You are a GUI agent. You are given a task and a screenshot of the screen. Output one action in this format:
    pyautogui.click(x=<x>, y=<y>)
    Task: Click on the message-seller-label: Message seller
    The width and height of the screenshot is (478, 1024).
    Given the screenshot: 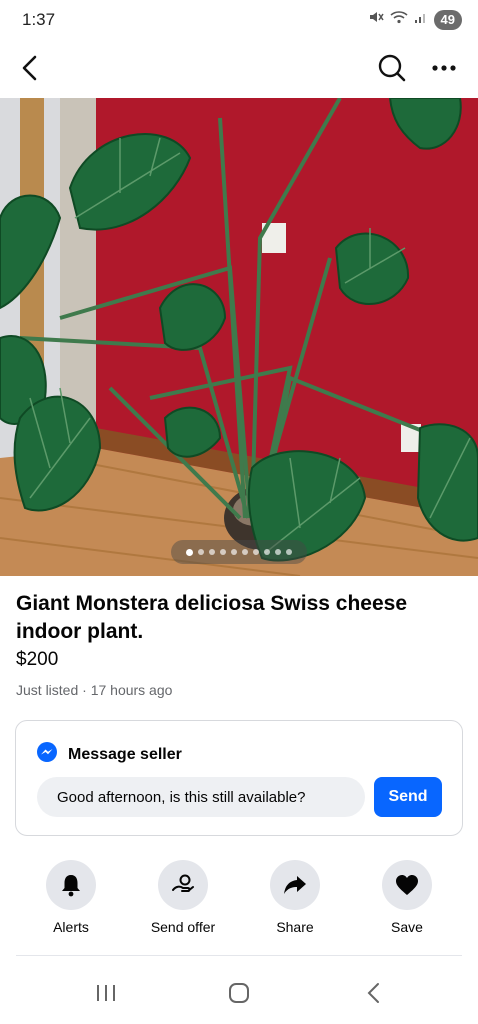 What is the action you would take?
    pyautogui.click(x=125, y=754)
    